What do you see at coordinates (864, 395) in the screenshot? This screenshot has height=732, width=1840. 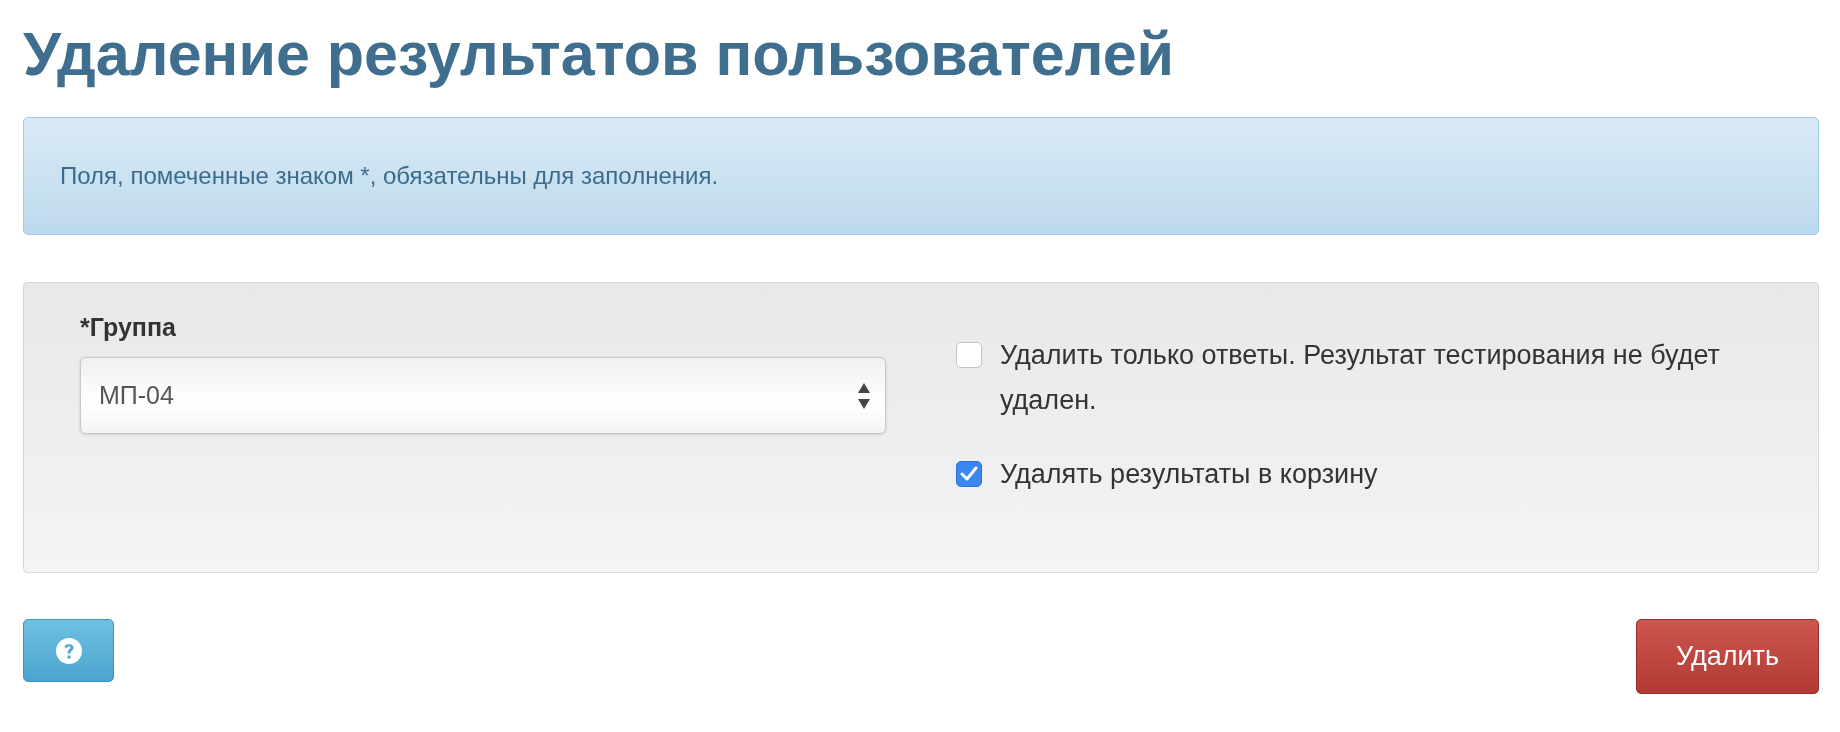 I see `up-down-arrows-icon` at bounding box center [864, 395].